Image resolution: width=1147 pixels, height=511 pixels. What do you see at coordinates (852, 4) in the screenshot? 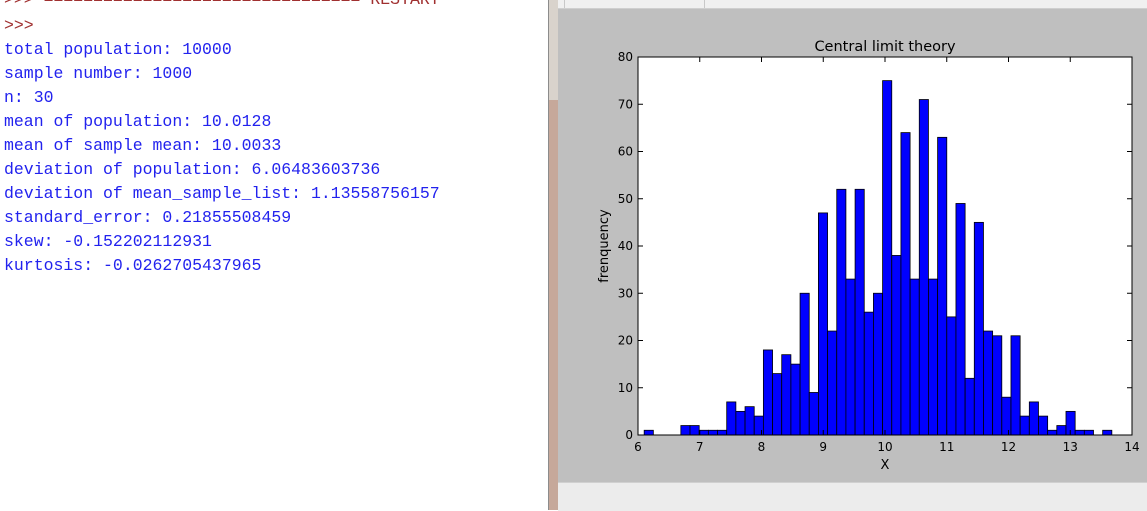
I see `figure-toolbar` at bounding box center [852, 4].